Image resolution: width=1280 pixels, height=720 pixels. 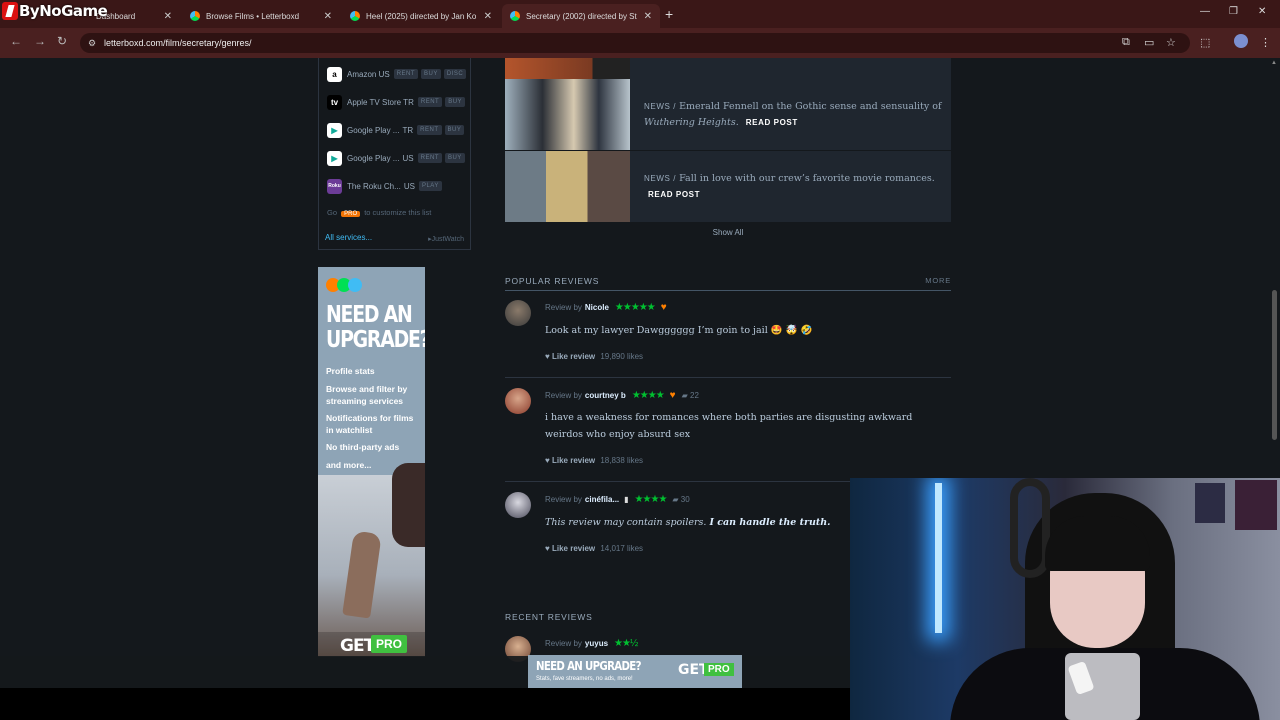 What do you see at coordinates (549, 617) in the screenshot?
I see `section-title: RECENT REVIEWS` at bounding box center [549, 617].